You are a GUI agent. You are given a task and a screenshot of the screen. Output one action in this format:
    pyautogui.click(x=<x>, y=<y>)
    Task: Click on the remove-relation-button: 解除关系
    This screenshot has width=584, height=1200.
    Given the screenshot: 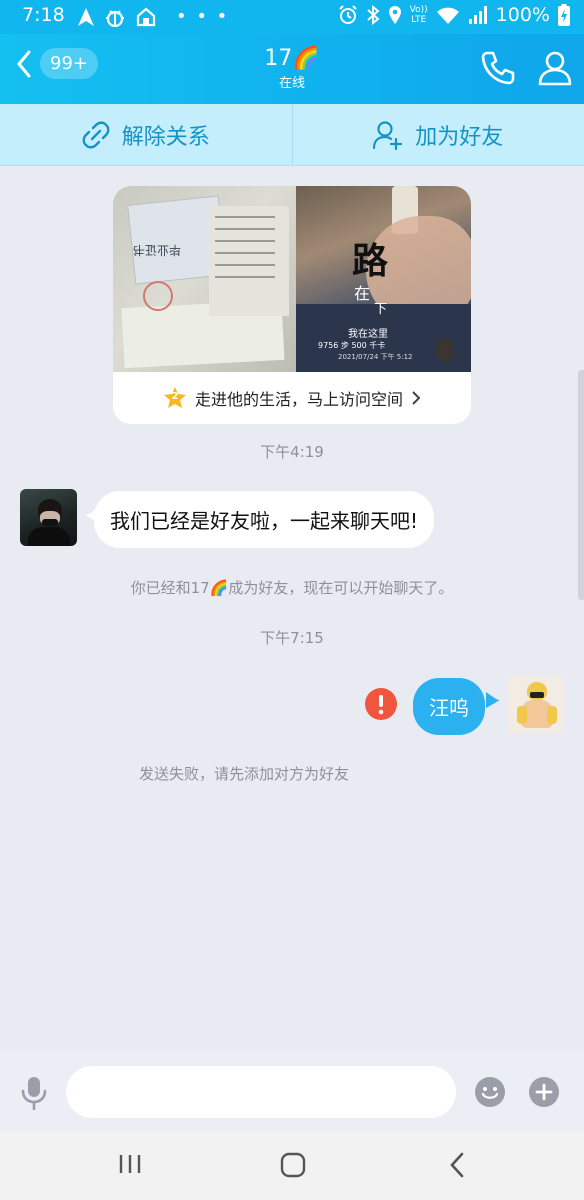 What is the action you would take?
    pyautogui.click(x=146, y=134)
    